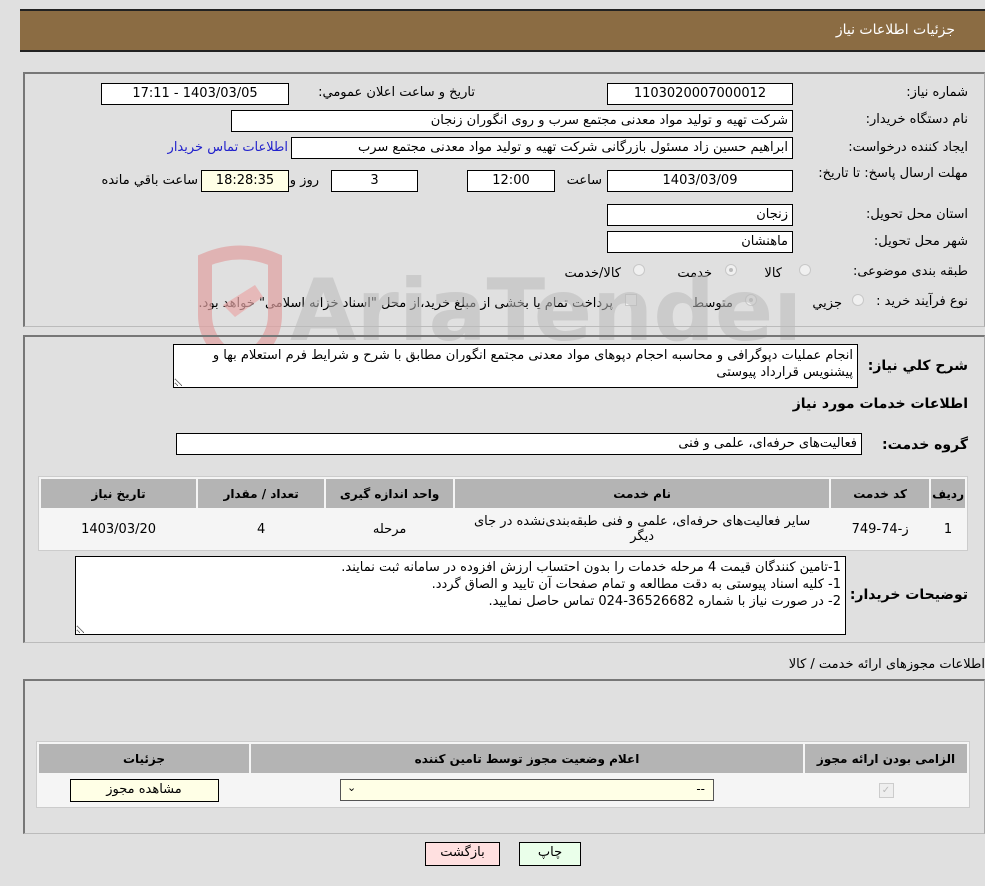 Image resolution: width=985 pixels, height=886 pixels. I want to click on page-header: جزئیات اطلاعات نیاز, so click(502, 30).